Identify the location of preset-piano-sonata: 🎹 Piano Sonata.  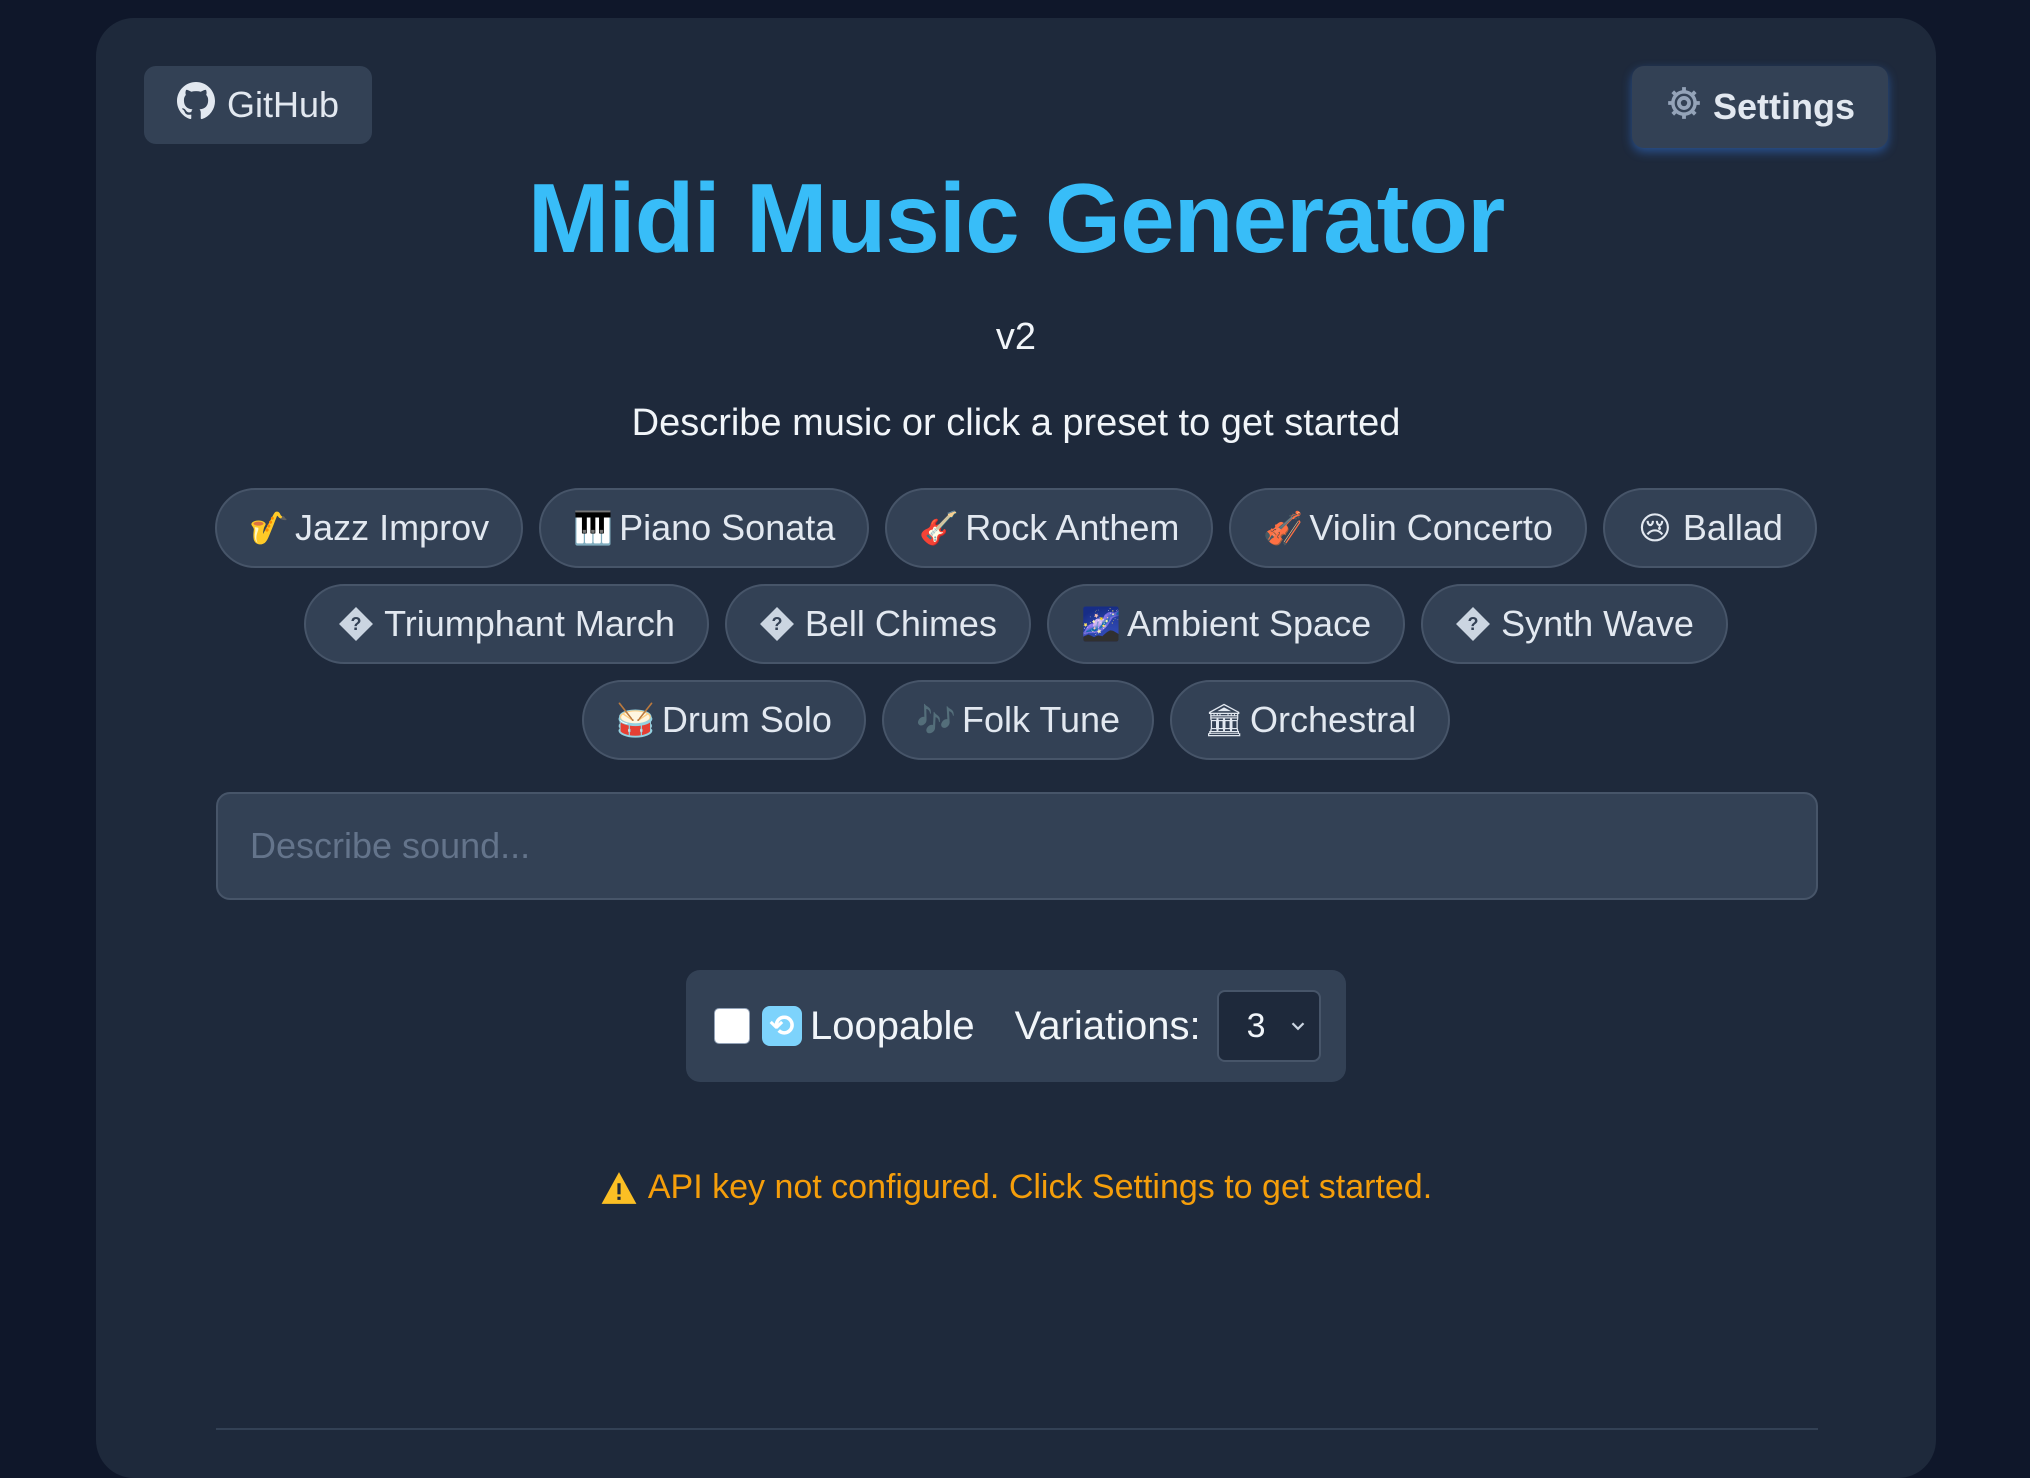
(704, 528).